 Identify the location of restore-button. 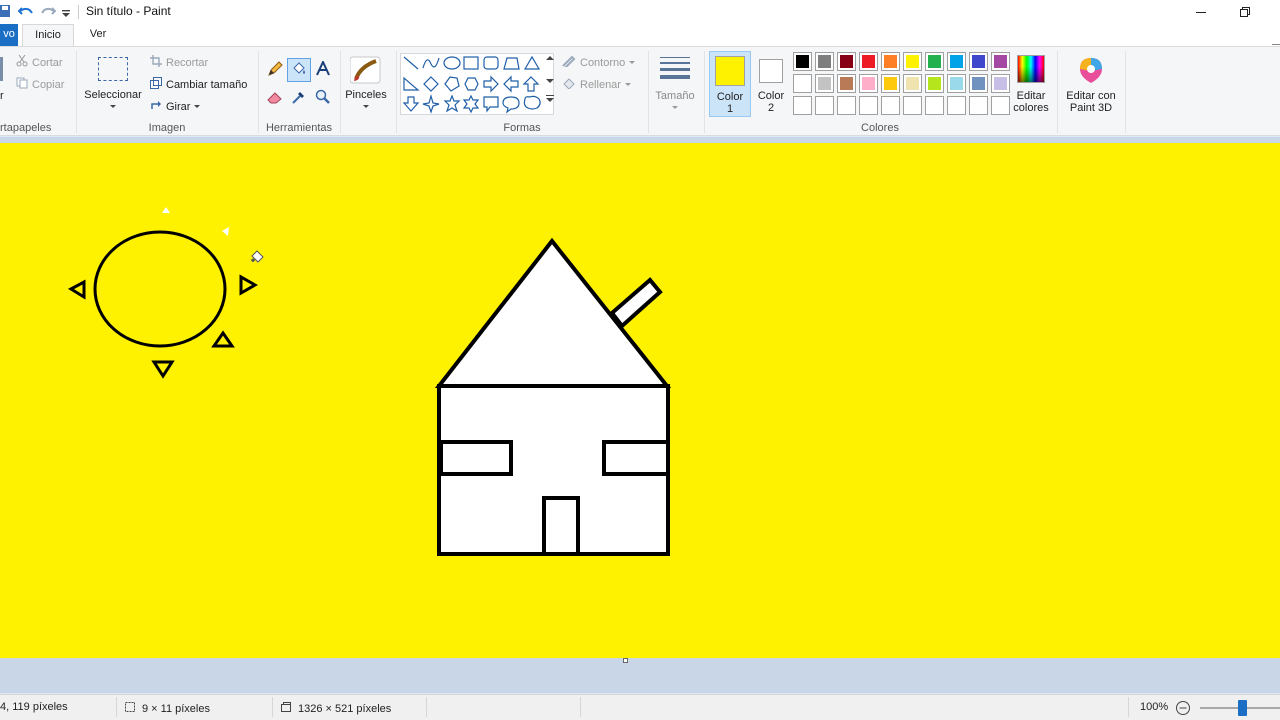
(1245, 12).